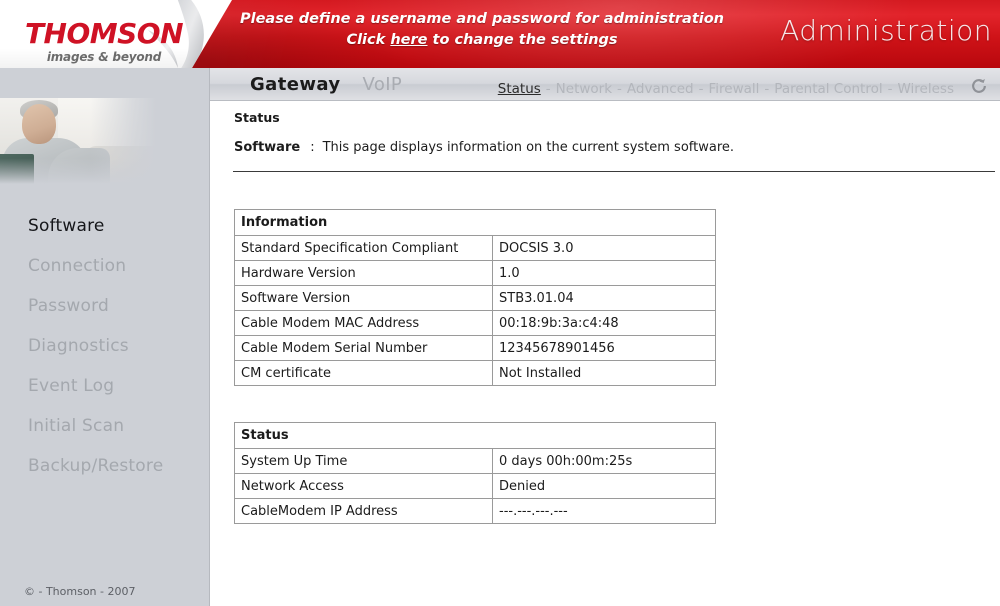 The width and height of the screenshot is (1000, 606). What do you see at coordinates (604, 248) in the screenshot?
I see `row-value-standard-specification-compliant: DOCSIS 3.0` at bounding box center [604, 248].